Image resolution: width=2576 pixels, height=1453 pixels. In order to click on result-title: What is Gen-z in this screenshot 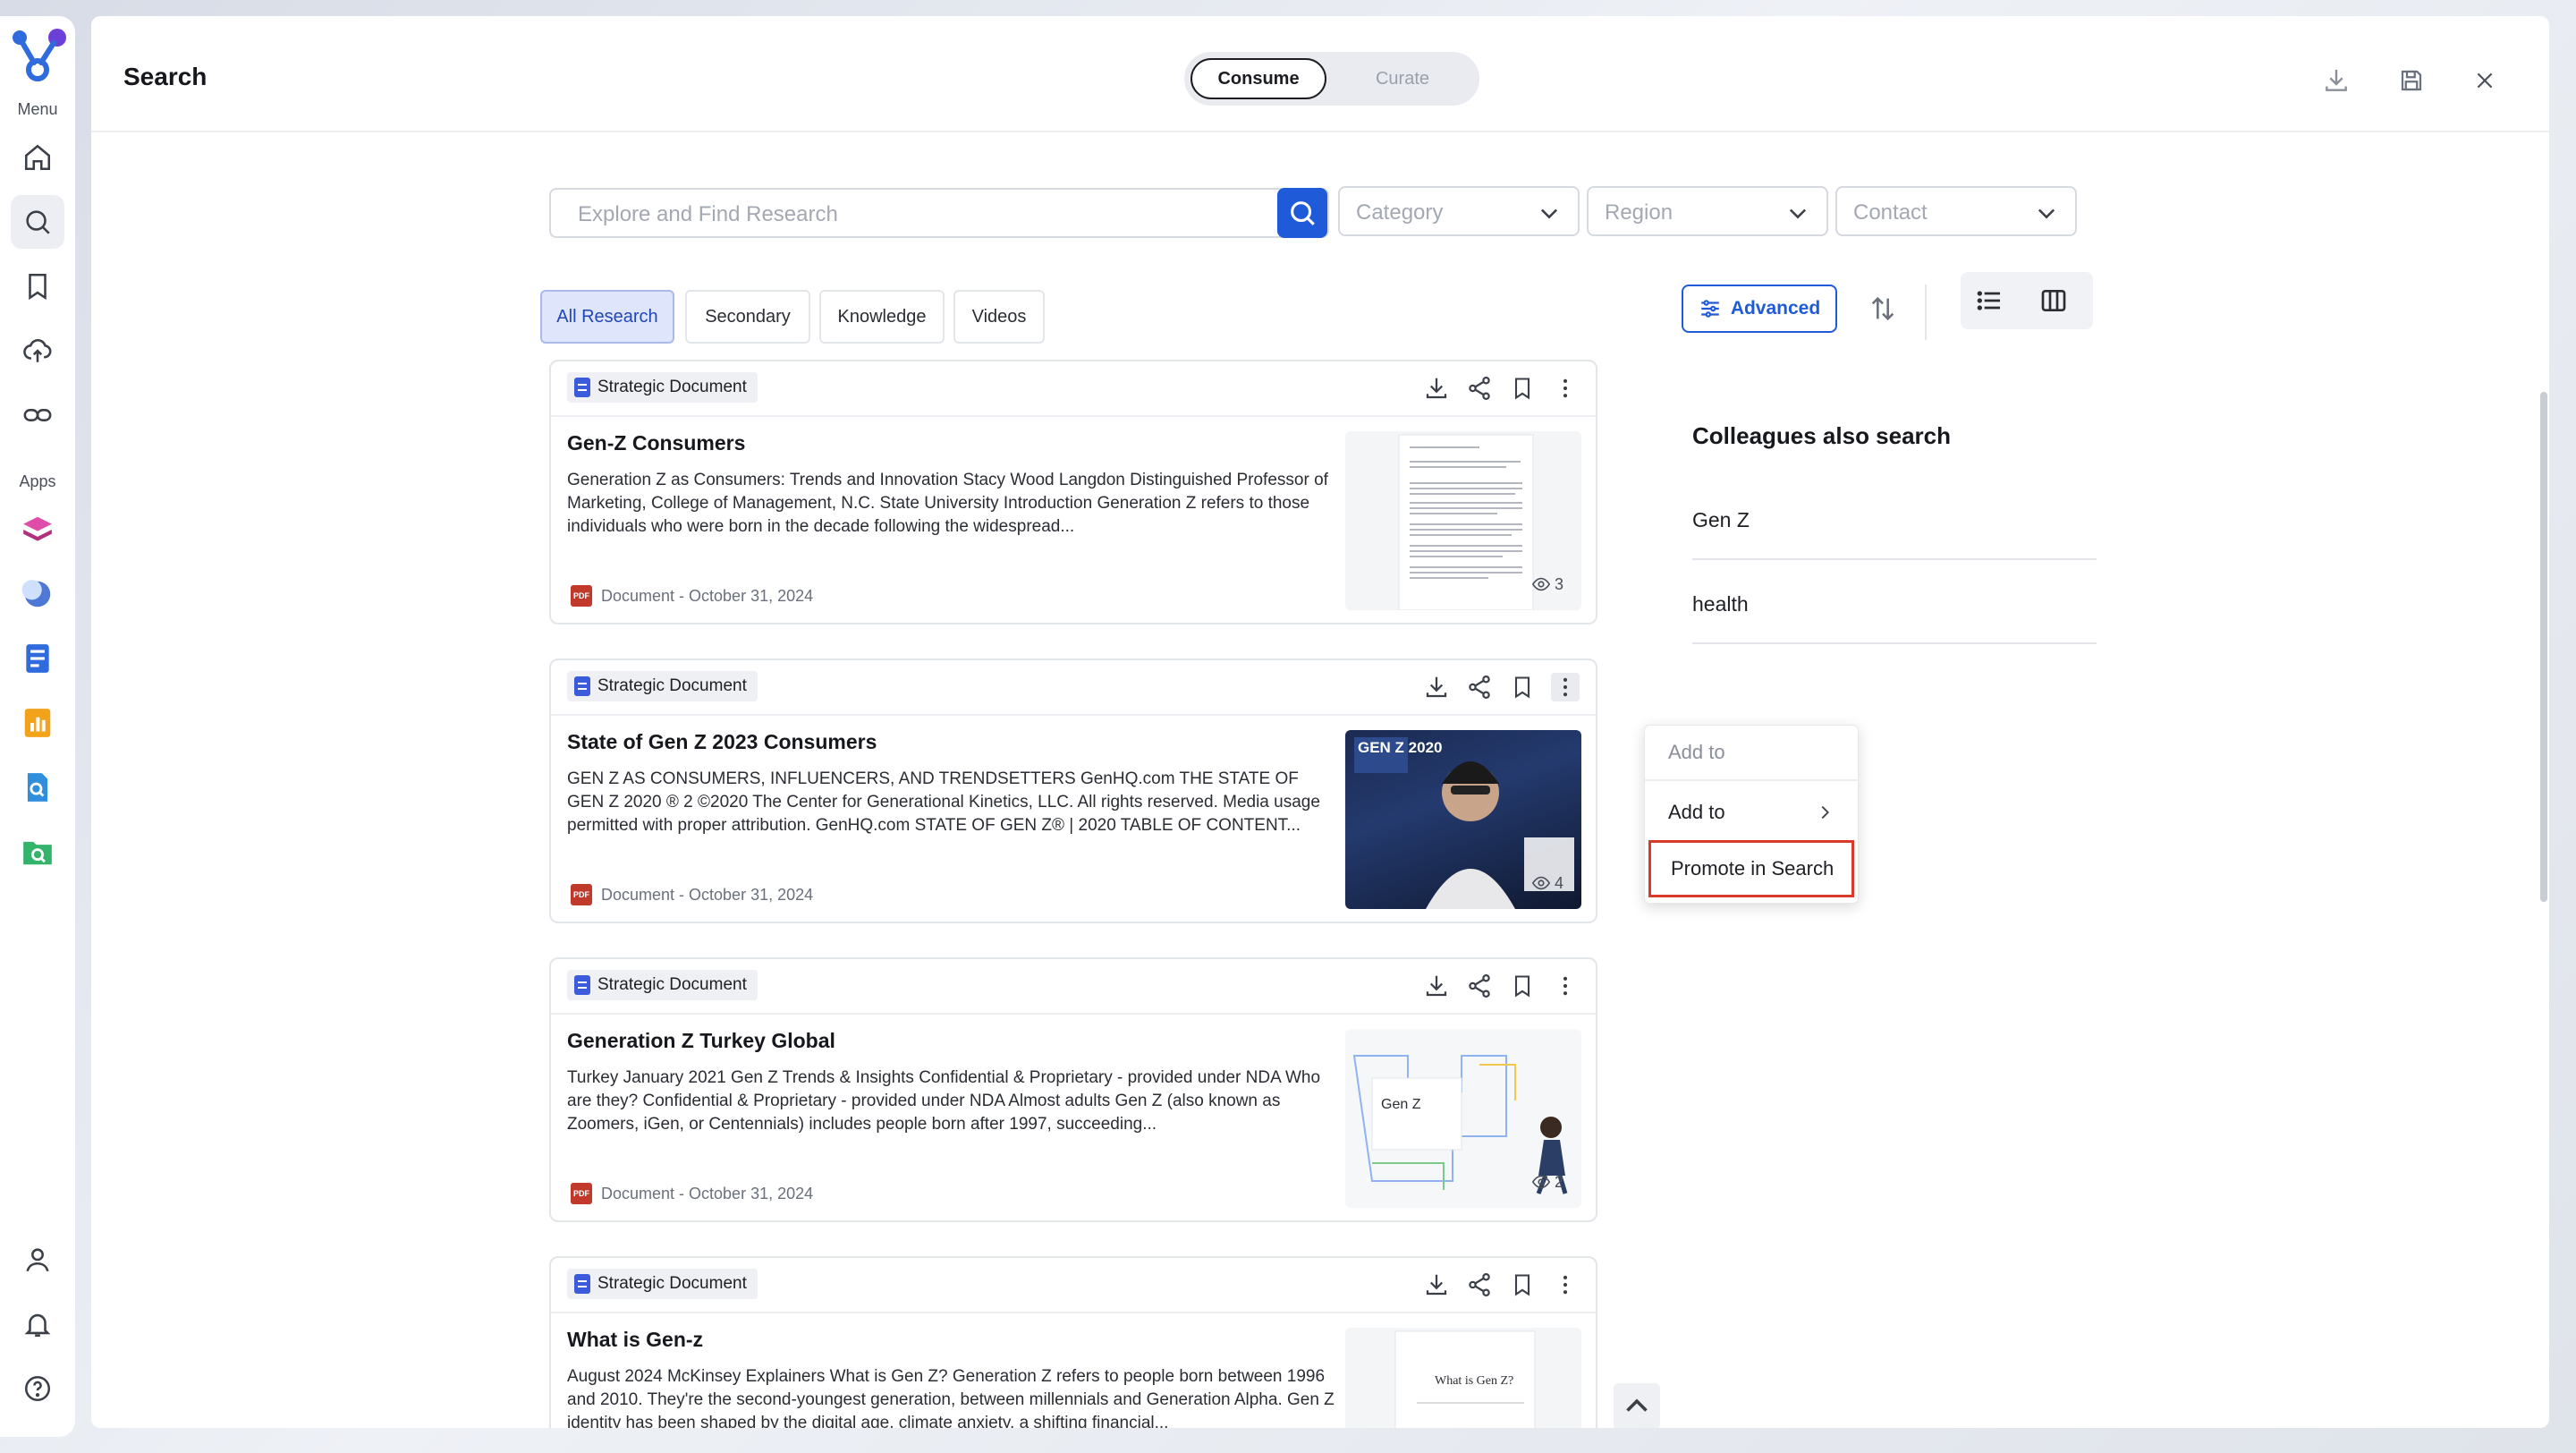, I will do `click(635, 1340)`.